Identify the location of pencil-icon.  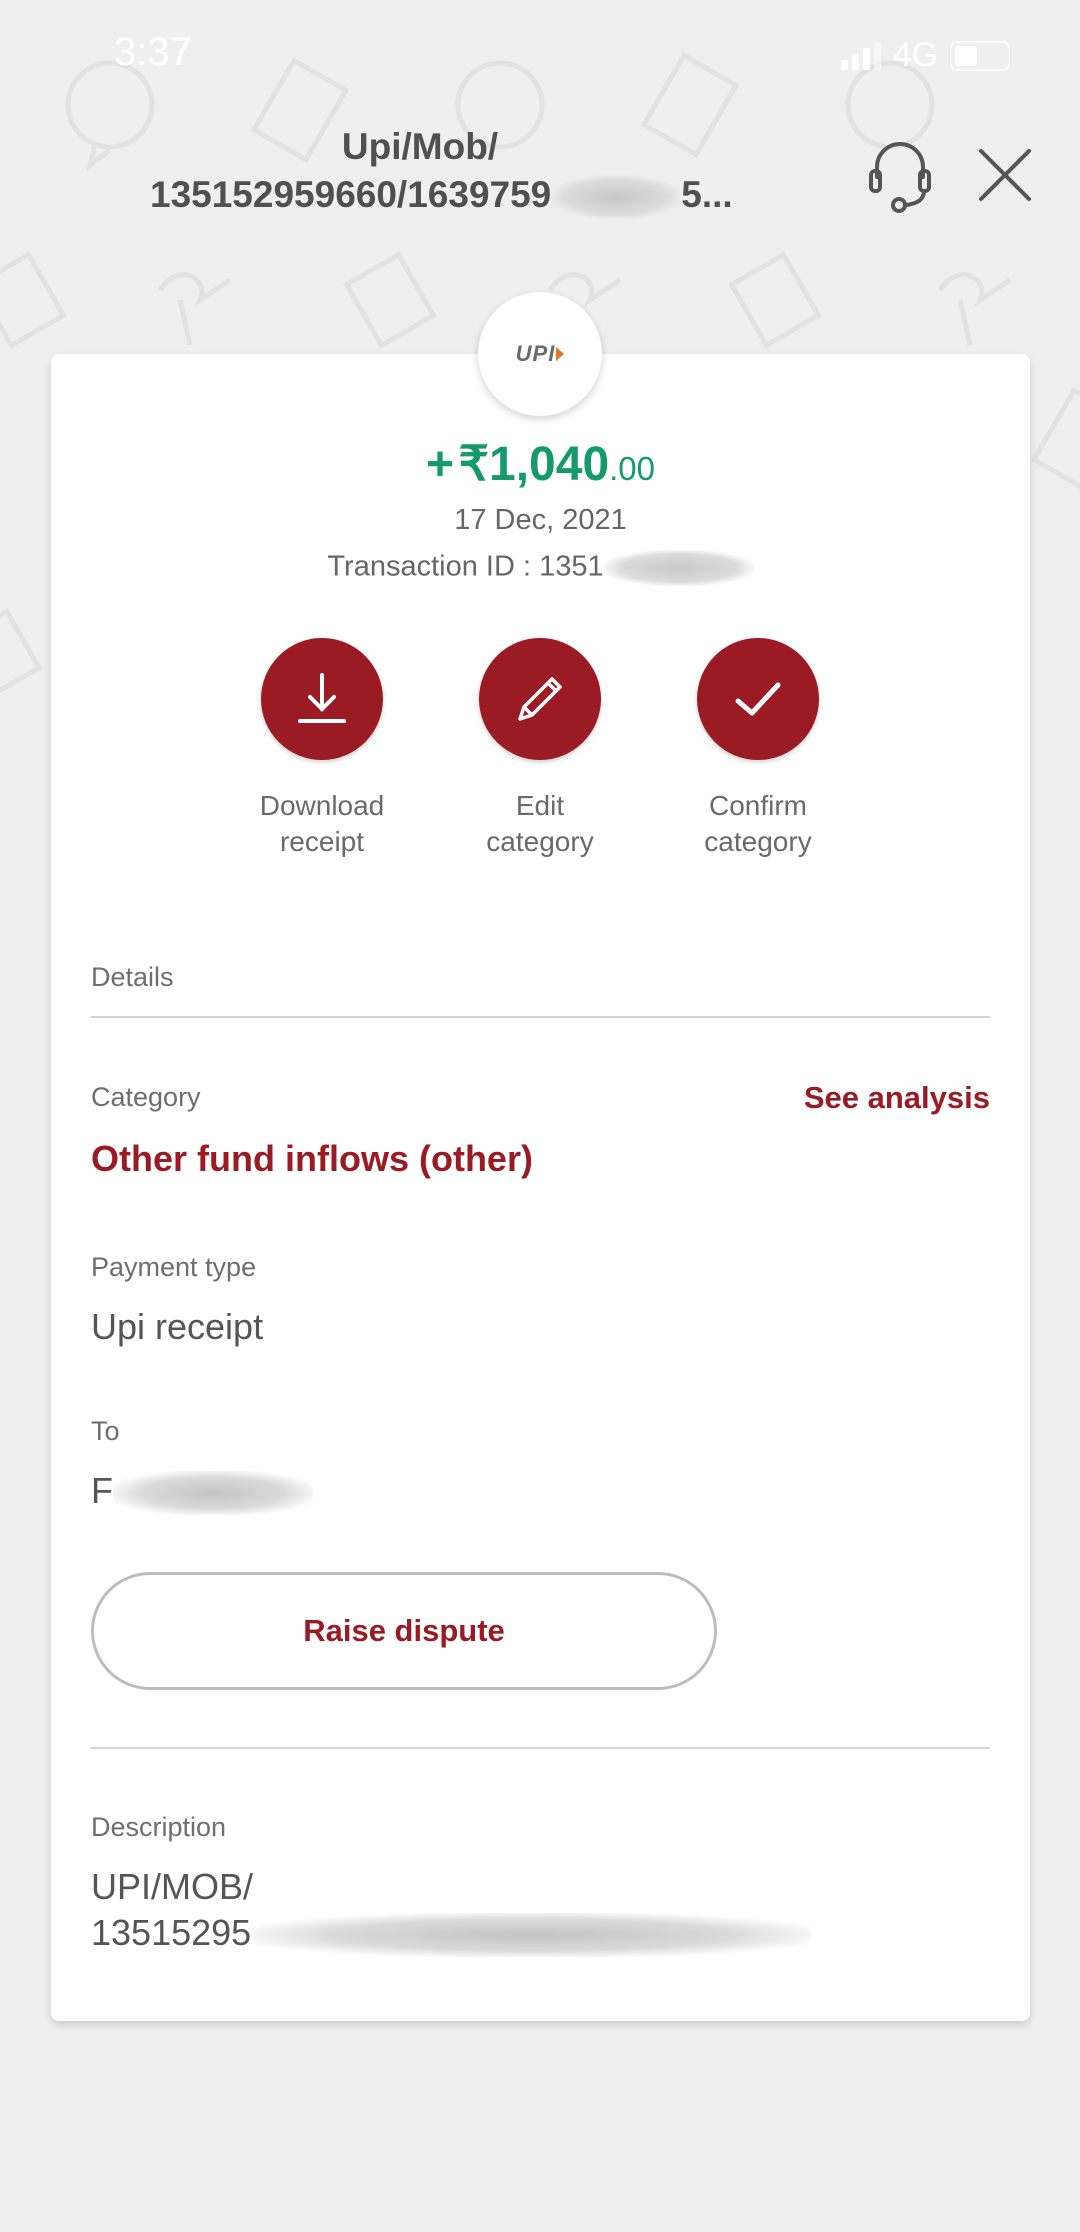
(540, 699).